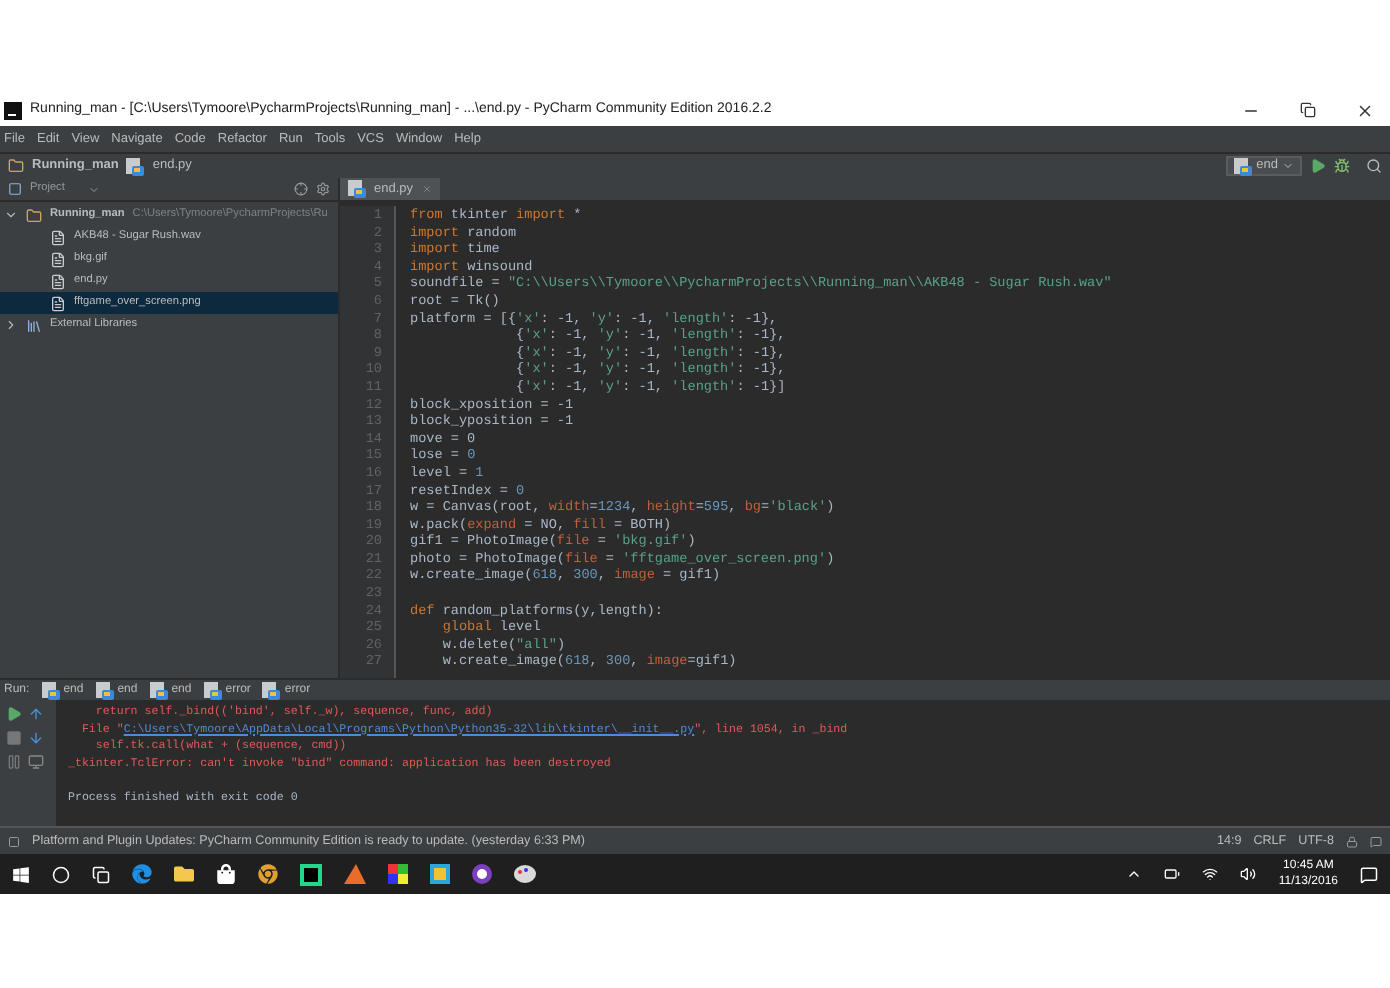  What do you see at coordinates (61, 874) in the screenshot?
I see `circle-icon` at bounding box center [61, 874].